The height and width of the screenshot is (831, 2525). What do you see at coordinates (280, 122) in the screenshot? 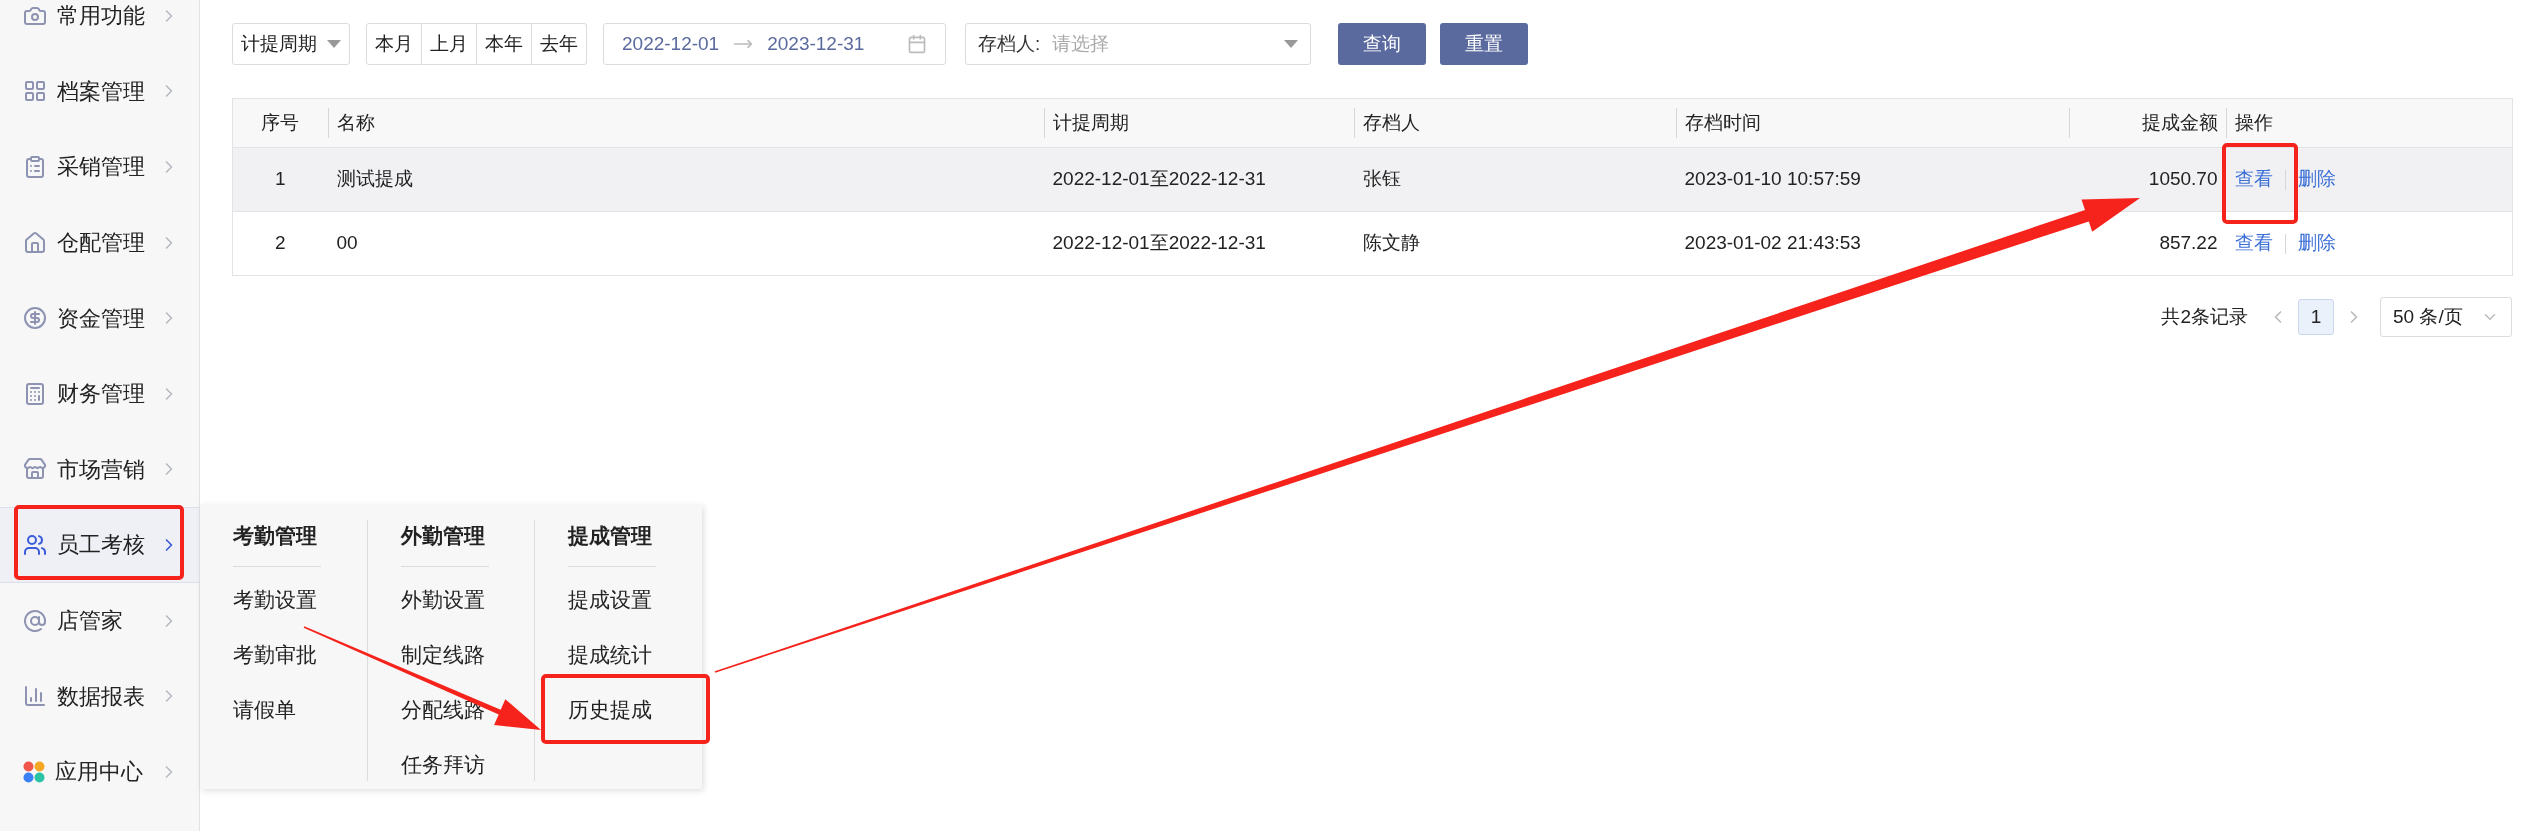
I see `column-header: 序号` at bounding box center [280, 122].